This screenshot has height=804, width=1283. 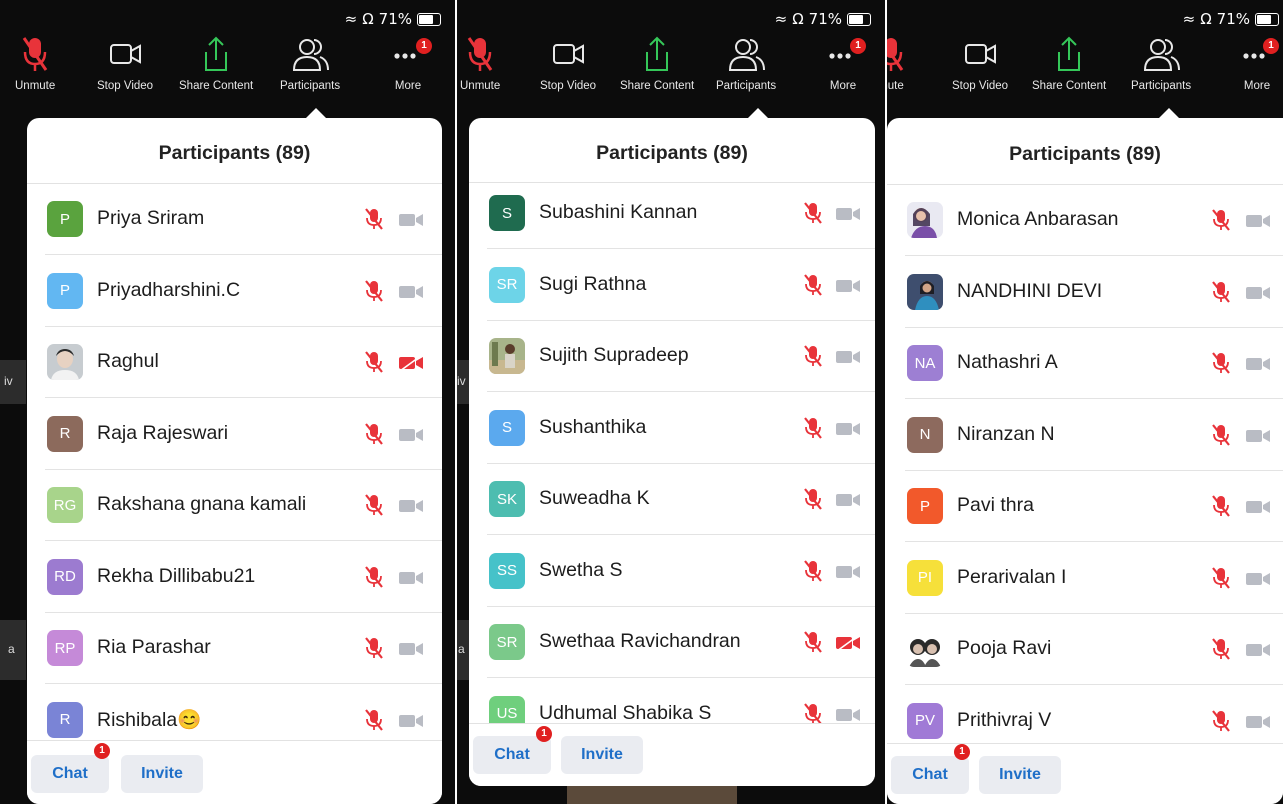 What do you see at coordinates (35, 86) in the screenshot?
I see `unmute-label: Unmute` at bounding box center [35, 86].